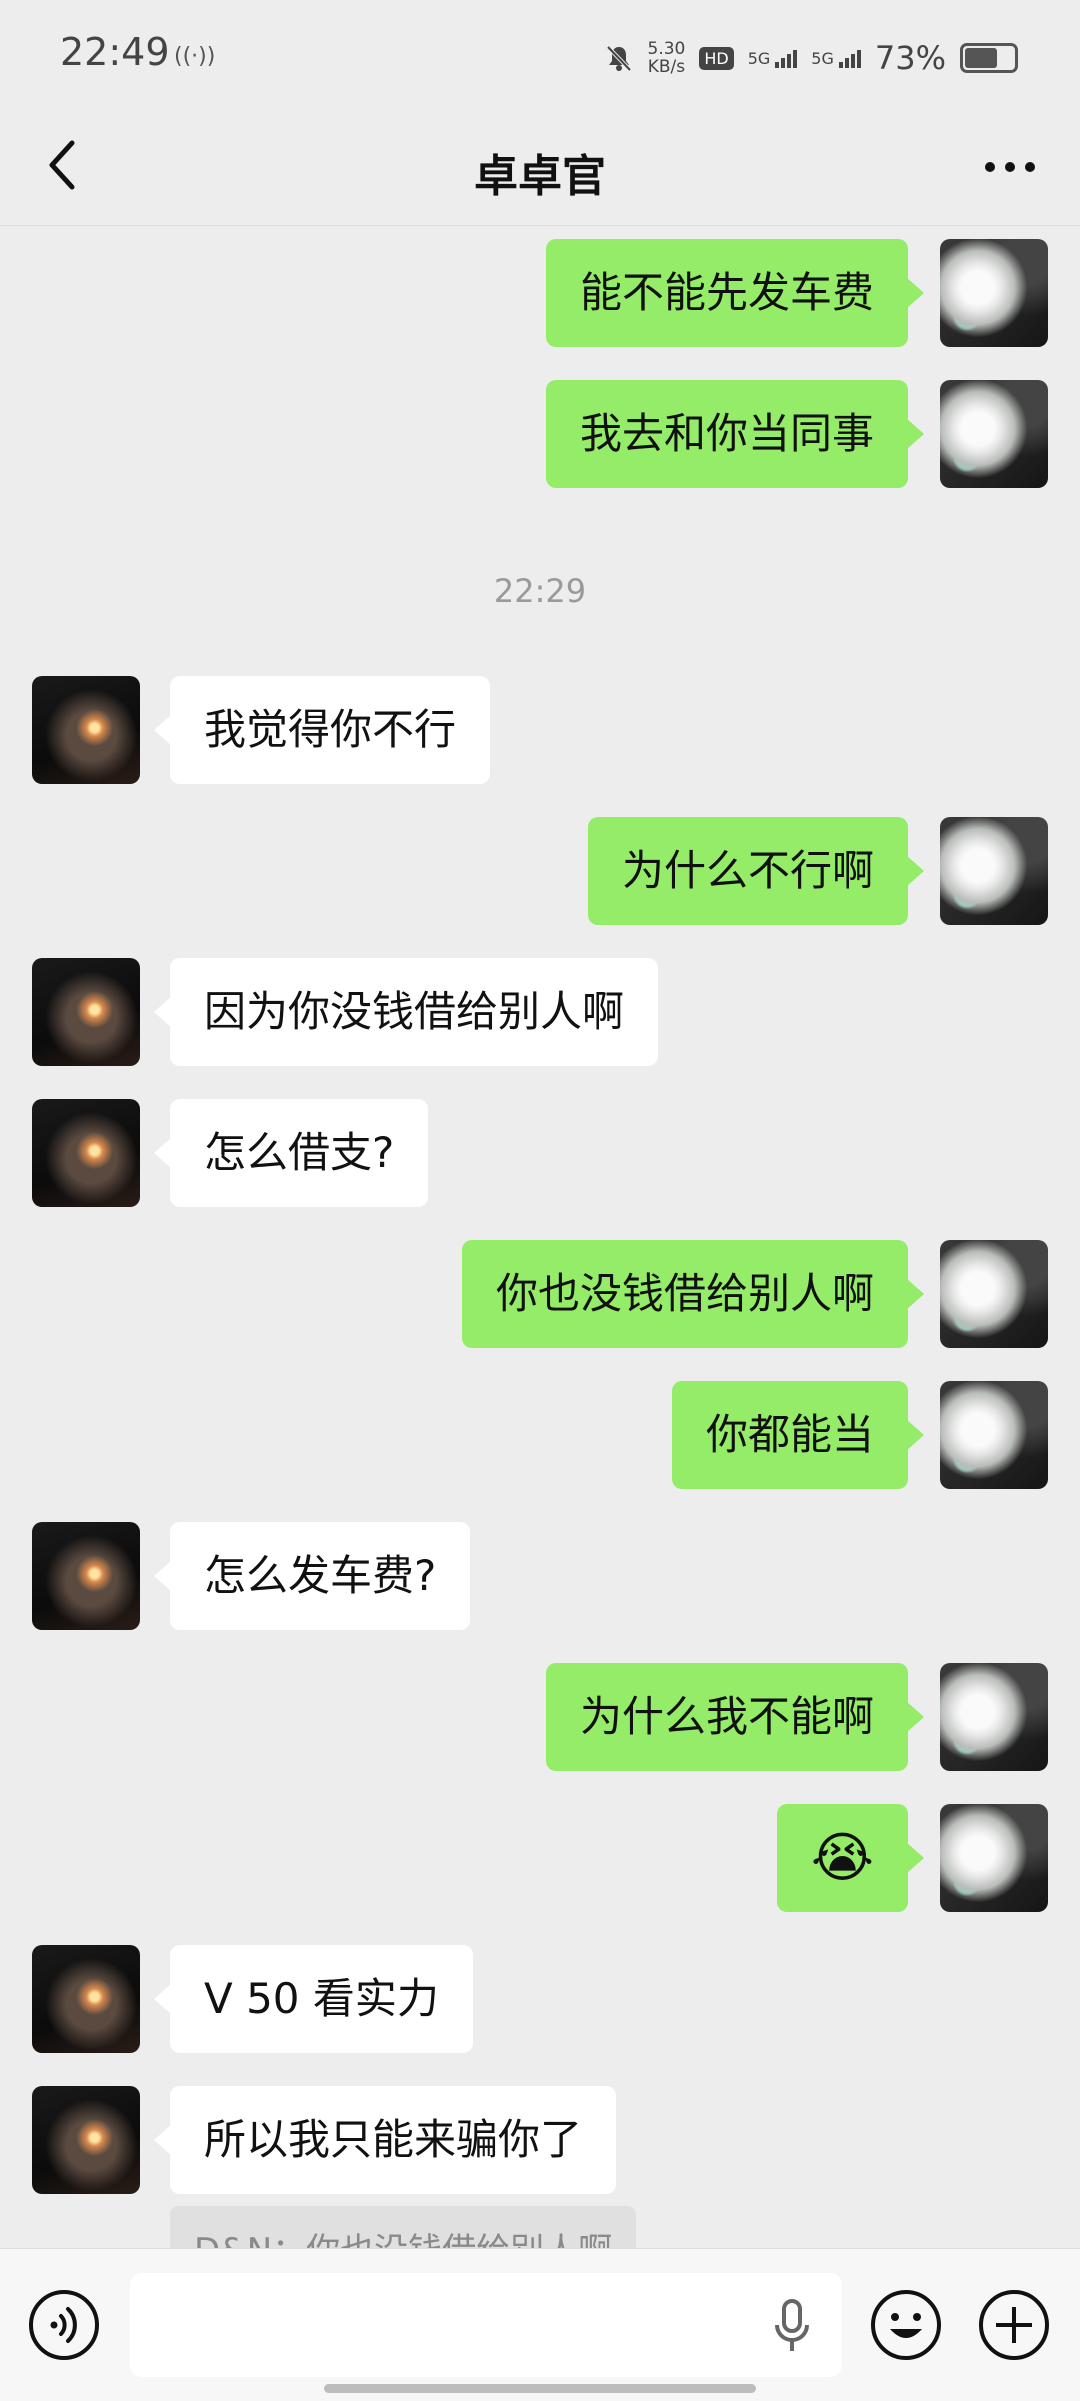  I want to click on message-bubble: 你都能当, so click(798, 1435).